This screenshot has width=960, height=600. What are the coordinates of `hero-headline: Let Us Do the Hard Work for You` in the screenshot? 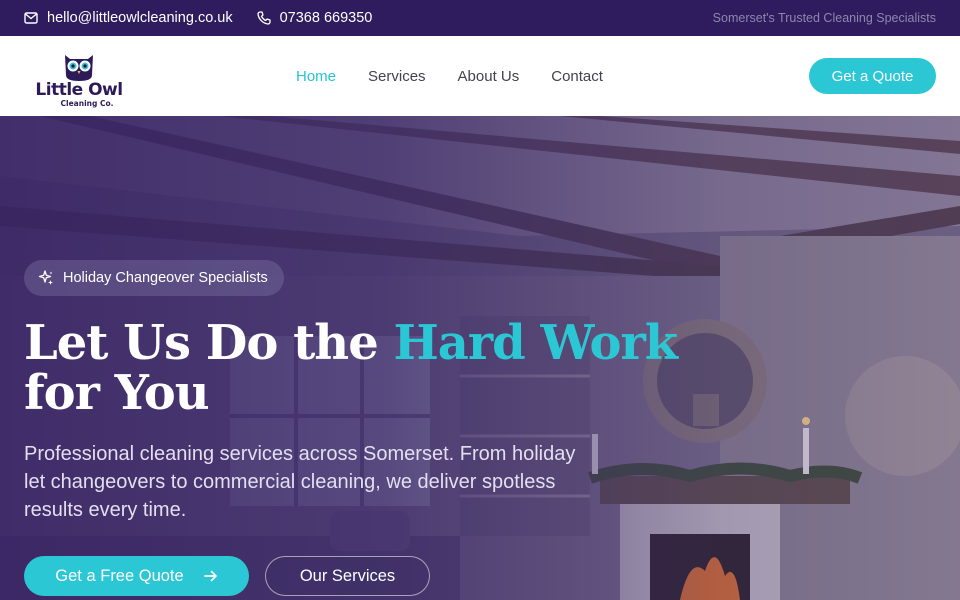 It's located at (364, 368).